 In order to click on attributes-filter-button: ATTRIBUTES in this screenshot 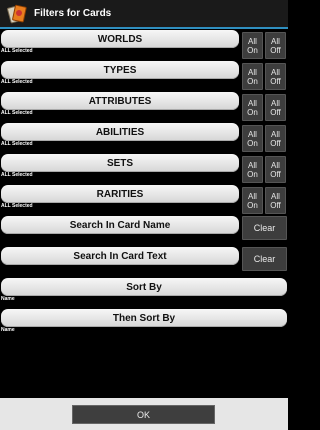, I will do `click(120, 101)`.